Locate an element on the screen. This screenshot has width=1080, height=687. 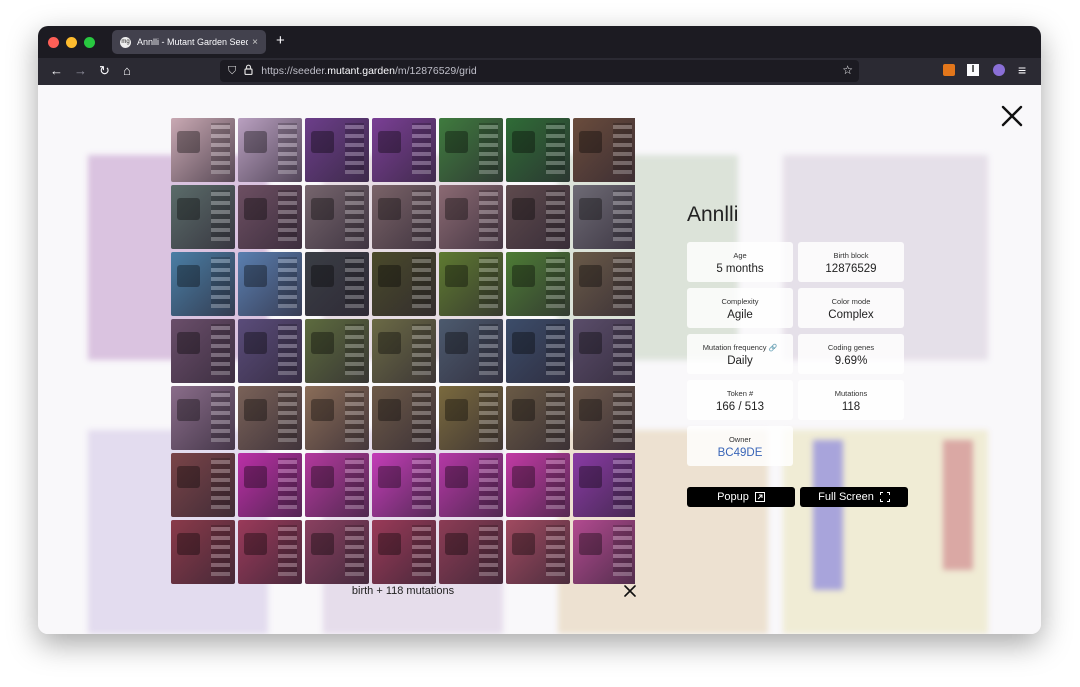
stat-card-mutation-frequency: Mutation frequency 🔗 Daily is located at coordinates (740, 354).